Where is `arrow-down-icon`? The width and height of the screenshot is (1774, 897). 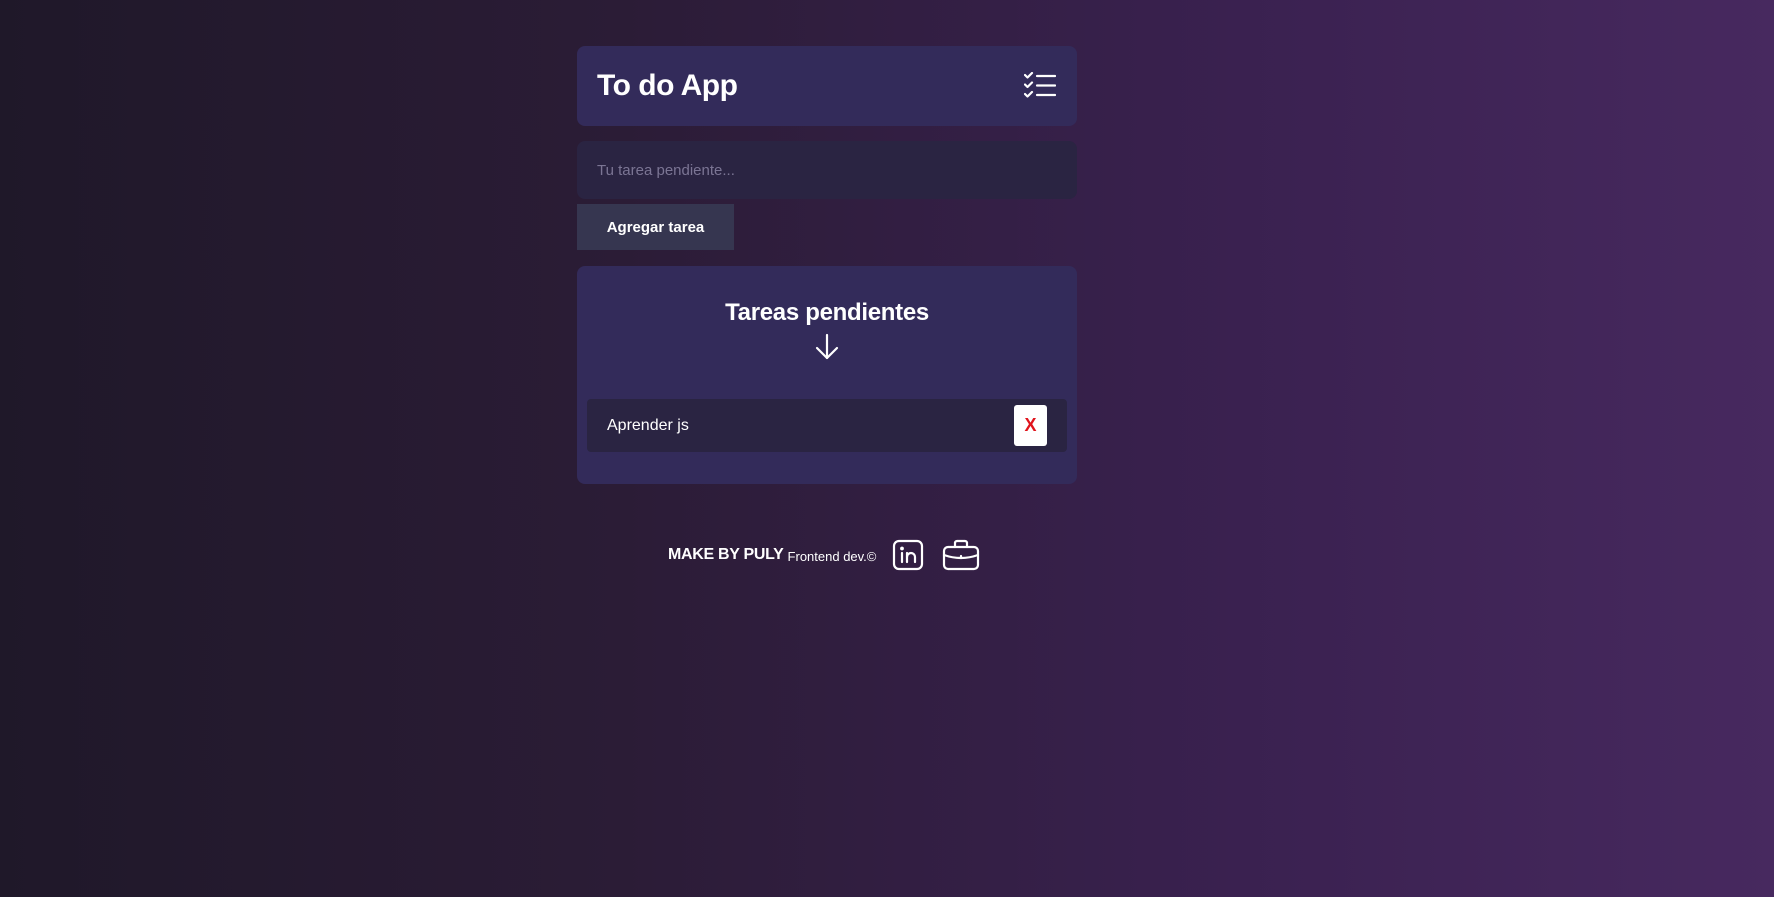 arrow-down-icon is located at coordinates (827, 347).